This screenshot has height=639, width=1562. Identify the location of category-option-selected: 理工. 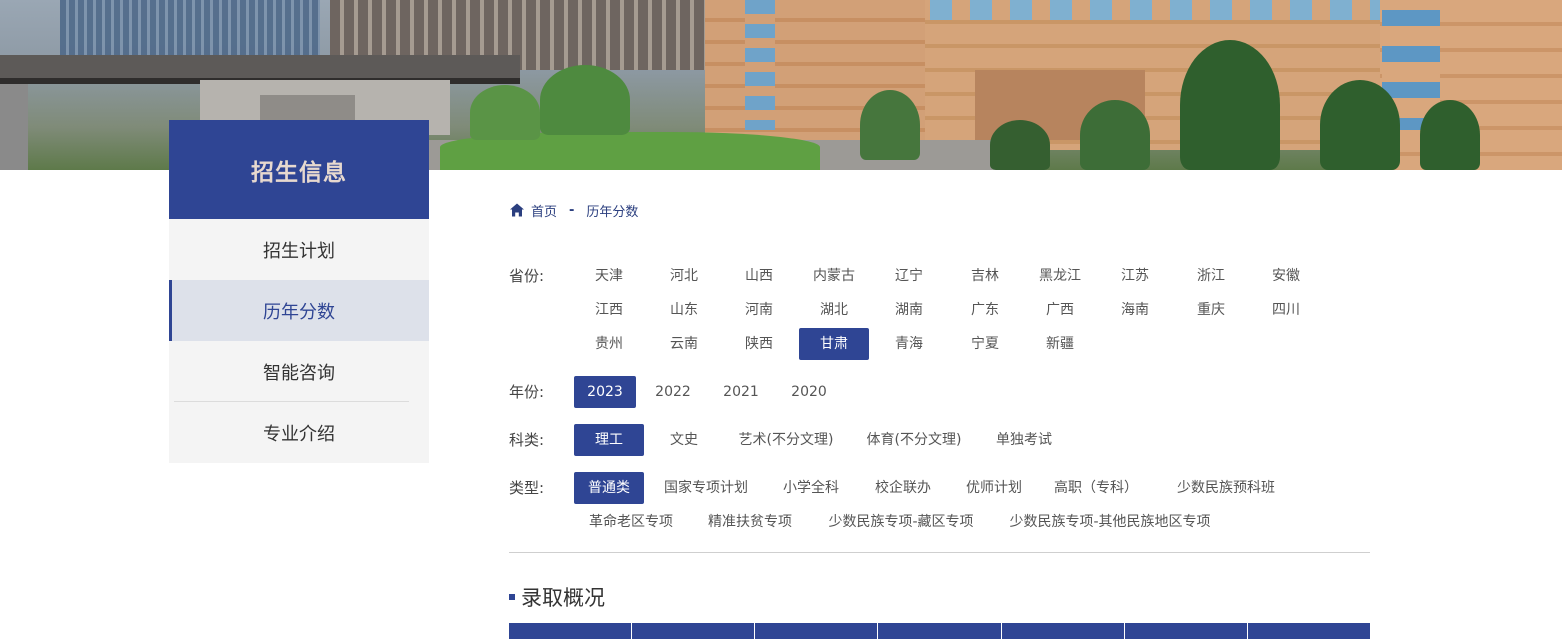
(609, 440).